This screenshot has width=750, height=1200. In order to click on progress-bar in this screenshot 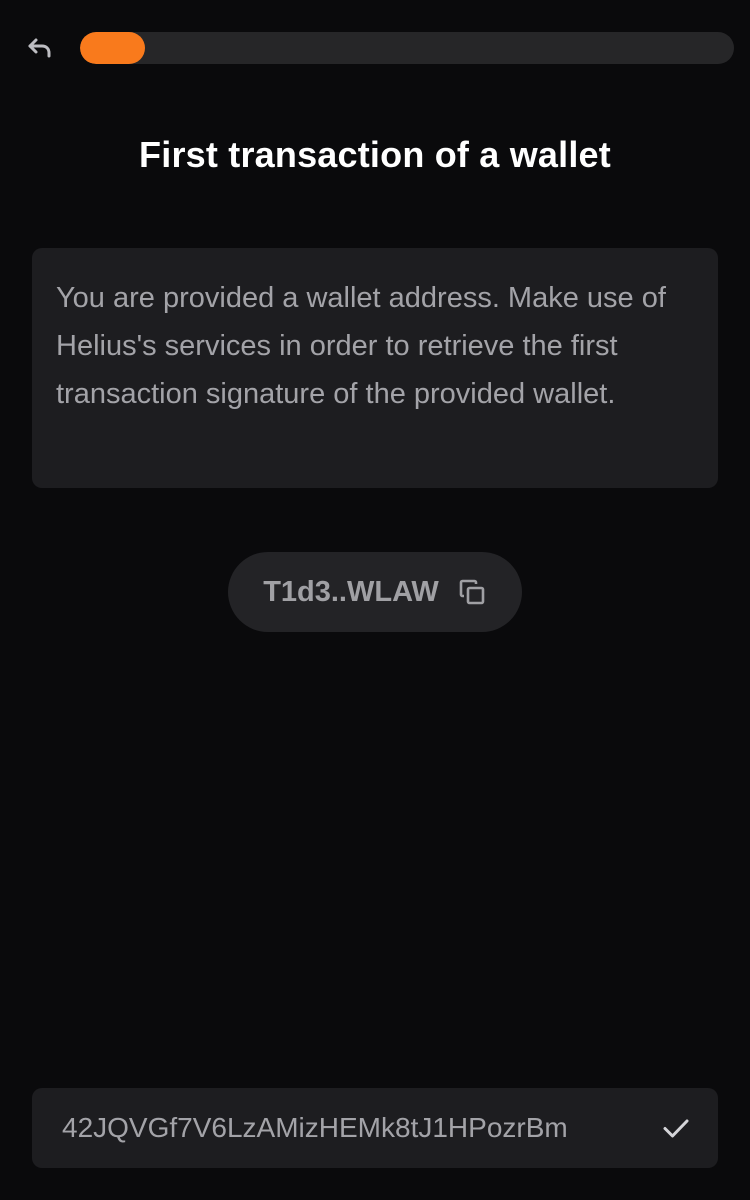, I will do `click(407, 48)`.